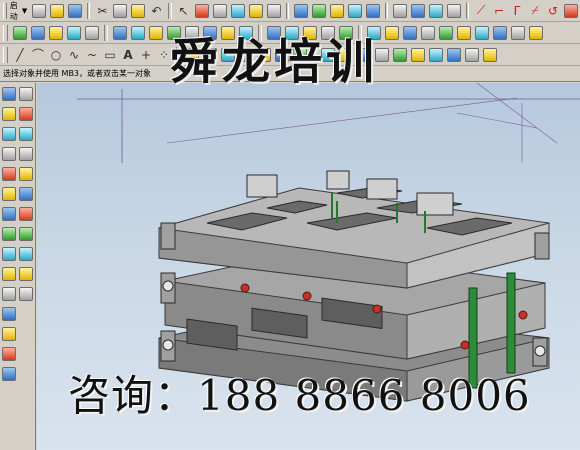  Describe the element at coordinates (184, 11) in the screenshot. I see `select-icon: ↖` at that location.